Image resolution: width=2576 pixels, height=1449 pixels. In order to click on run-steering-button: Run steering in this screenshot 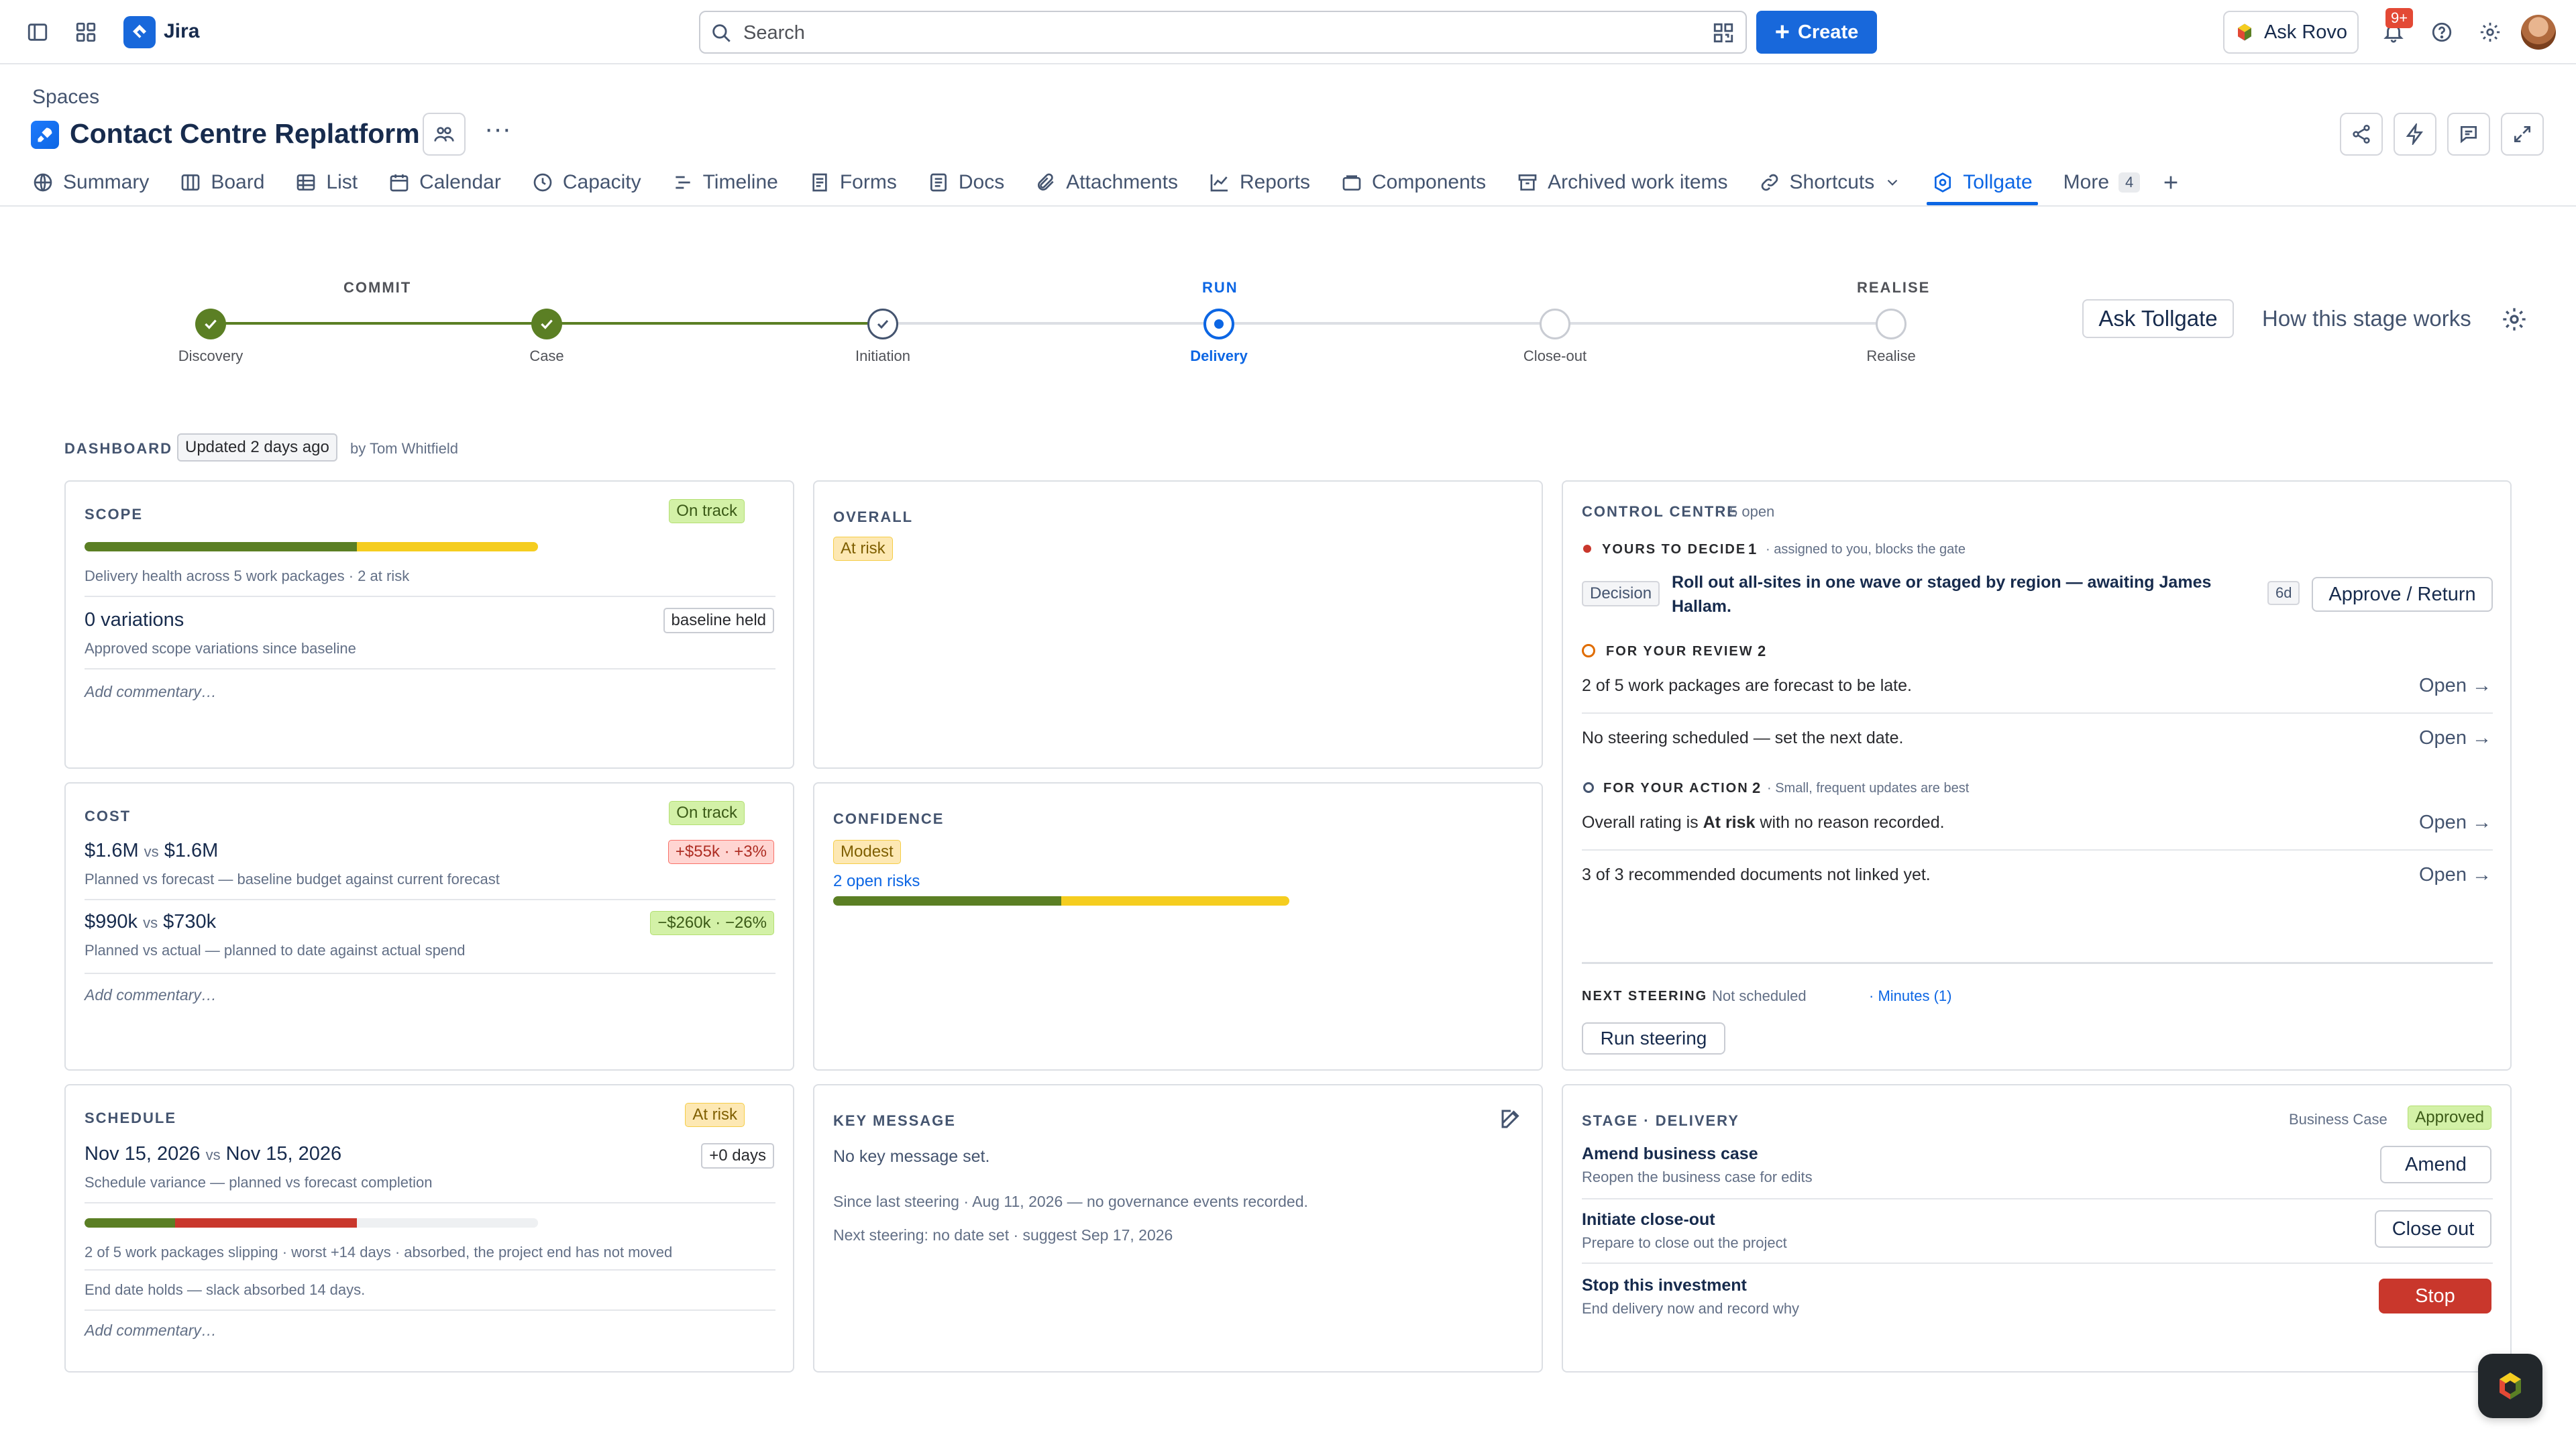, I will do `click(1653, 1038)`.